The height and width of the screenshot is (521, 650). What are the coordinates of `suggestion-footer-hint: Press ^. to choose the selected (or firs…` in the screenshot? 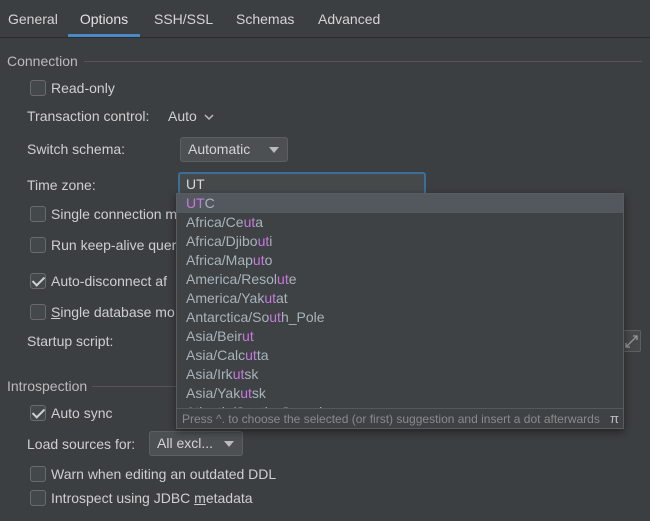 It's located at (391, 419).